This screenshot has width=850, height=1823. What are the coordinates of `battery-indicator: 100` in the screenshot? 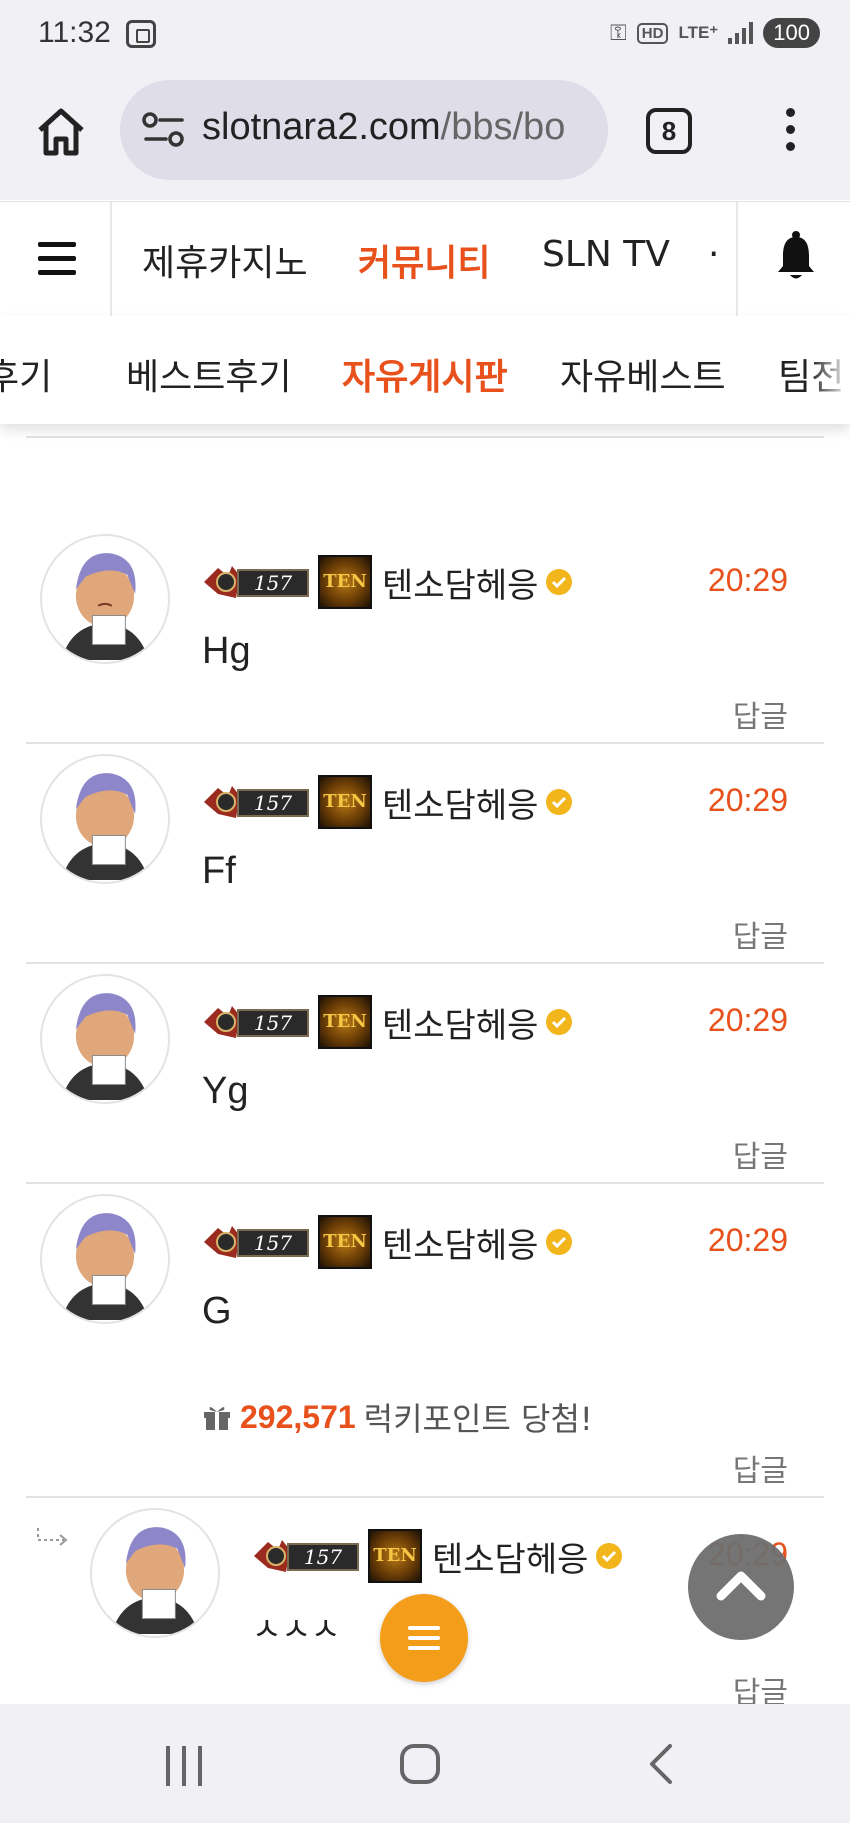 It's located at (791, 33).